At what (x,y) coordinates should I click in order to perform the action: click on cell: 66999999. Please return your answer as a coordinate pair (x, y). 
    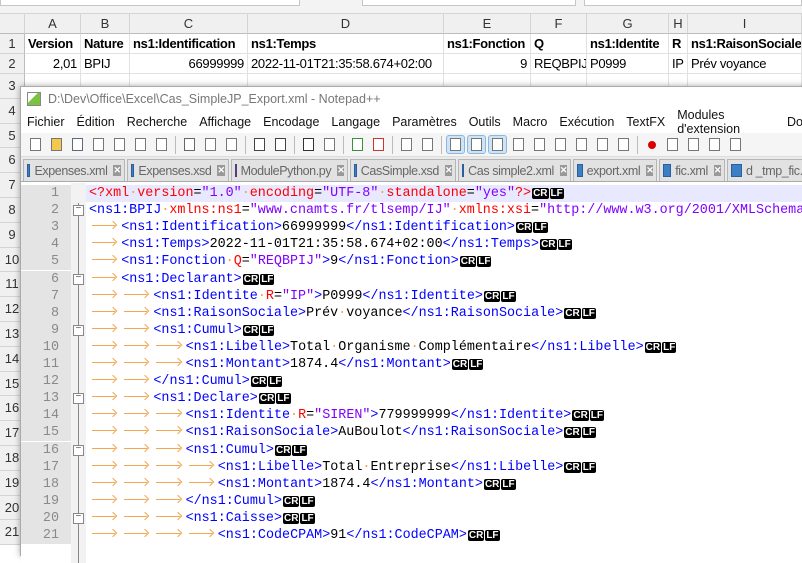
    Looking at the image, I should click on (189, 64).